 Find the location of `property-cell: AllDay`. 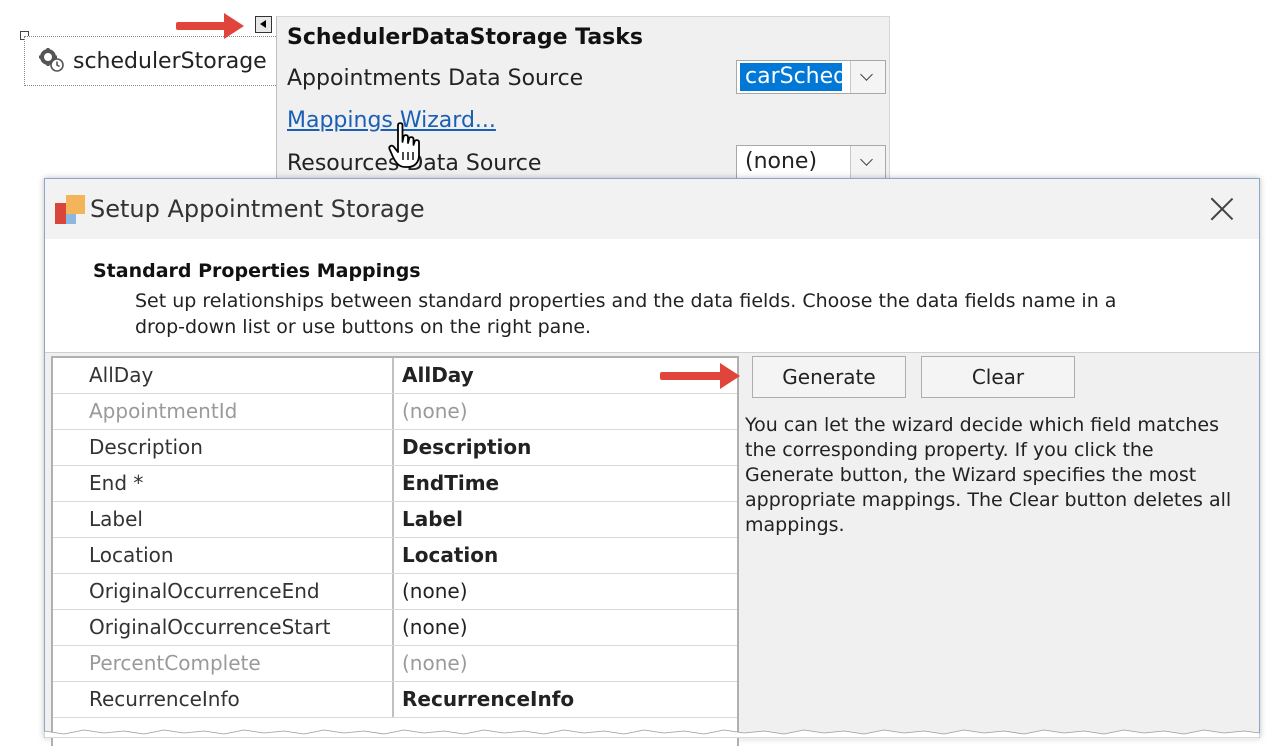

property-cell: AllDay is located at coordinates (223, 375).